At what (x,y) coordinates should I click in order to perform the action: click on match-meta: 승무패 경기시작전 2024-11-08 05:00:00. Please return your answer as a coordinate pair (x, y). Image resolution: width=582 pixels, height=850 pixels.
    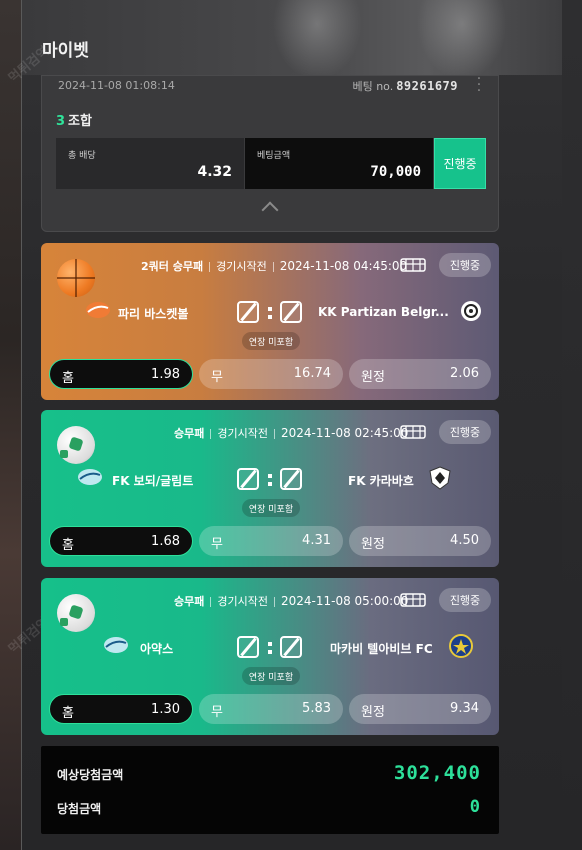
    Looking at the image, I should click on (291, 601).